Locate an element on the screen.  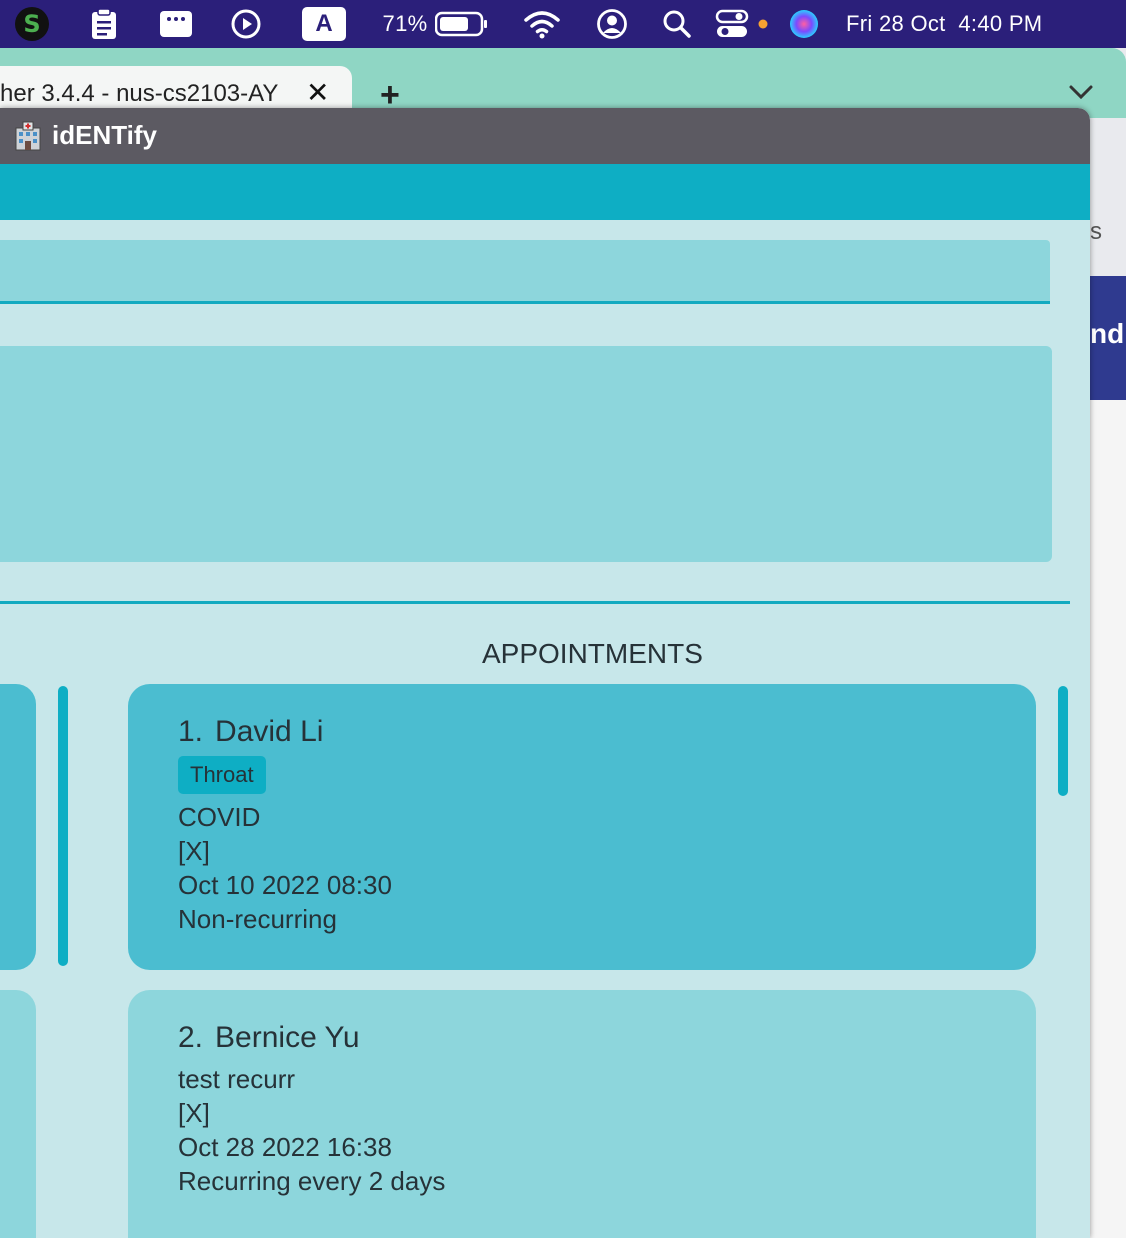
clipboard-icon is located at coordinates (104, 24).